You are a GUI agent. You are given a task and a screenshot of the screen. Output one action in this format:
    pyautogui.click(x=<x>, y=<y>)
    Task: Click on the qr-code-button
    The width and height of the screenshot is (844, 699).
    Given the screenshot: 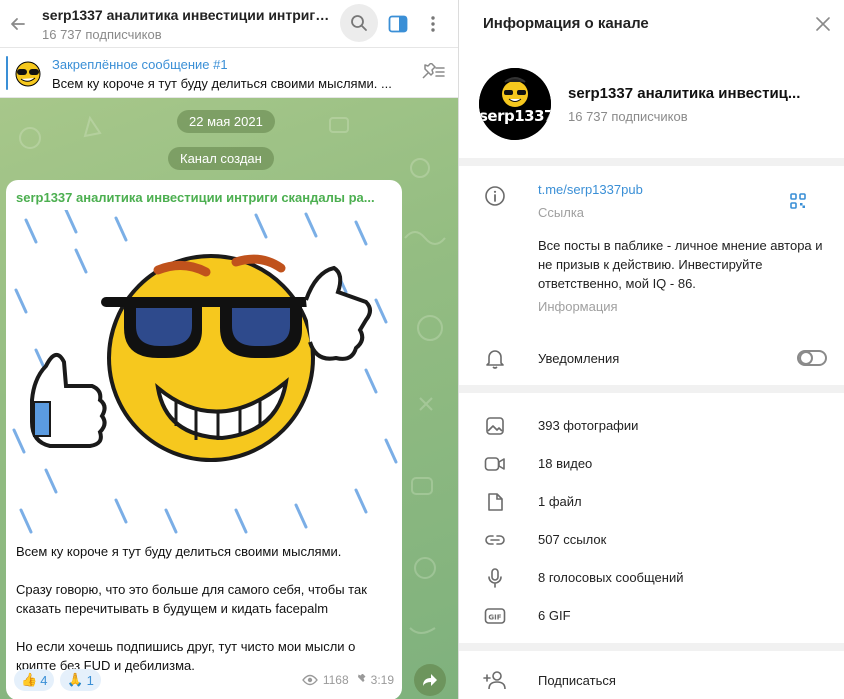 What is the action you would take?
    pyautogui.click(x=798, y=201)
    